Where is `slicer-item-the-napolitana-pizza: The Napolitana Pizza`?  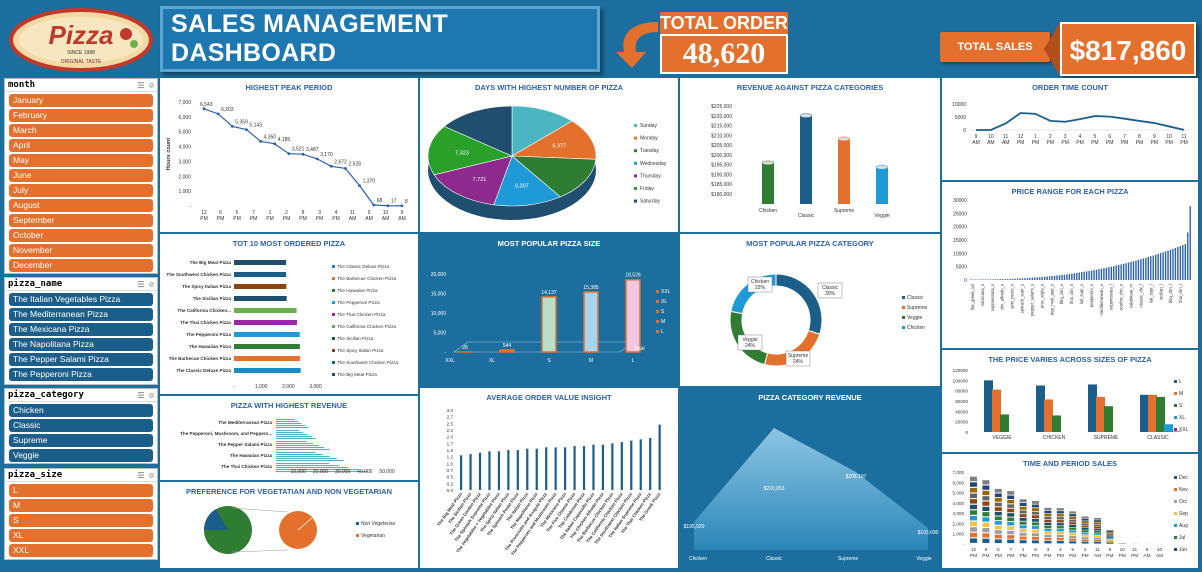 slicer-item-the-napolitana-pizza: The Napolitana Pizza is located at coordinates (81, 344).